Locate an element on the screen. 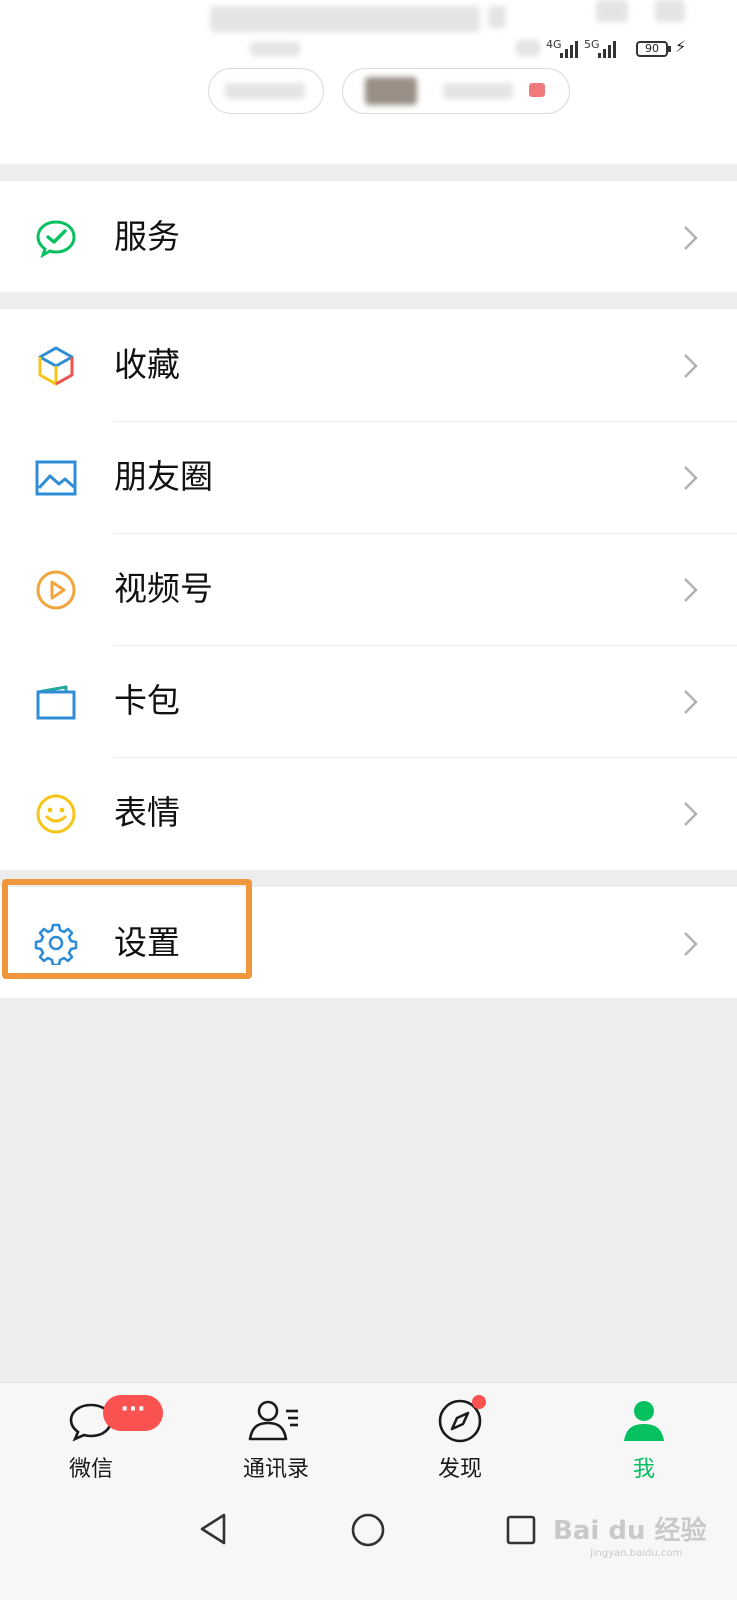  smiley-icon is located at coordinates (56, 814).